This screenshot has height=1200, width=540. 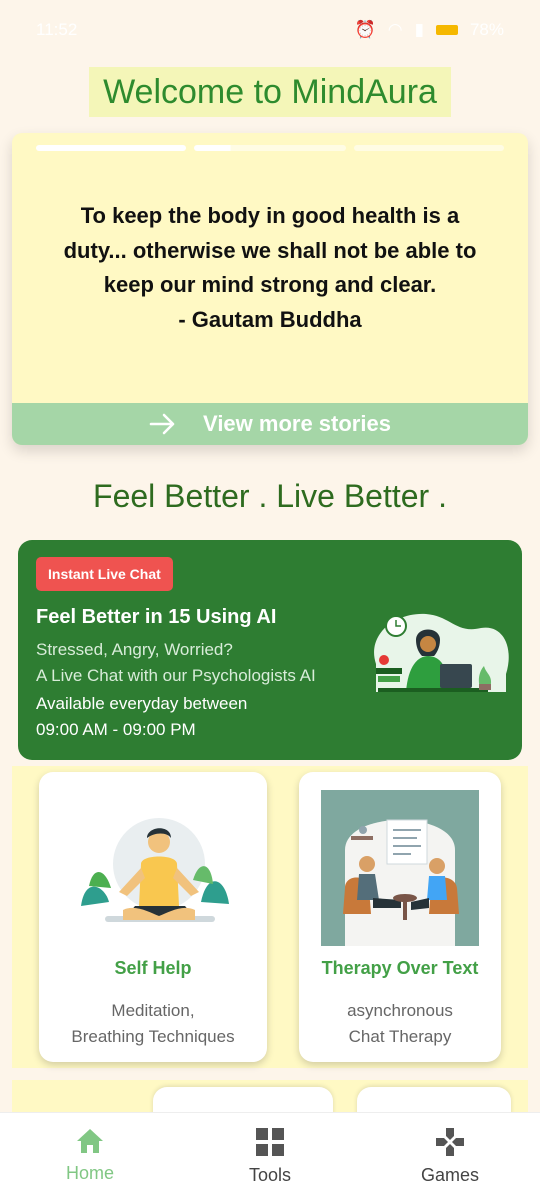 I want to click on view-more-stories-button: View more stories, so click(x=270, y=424).